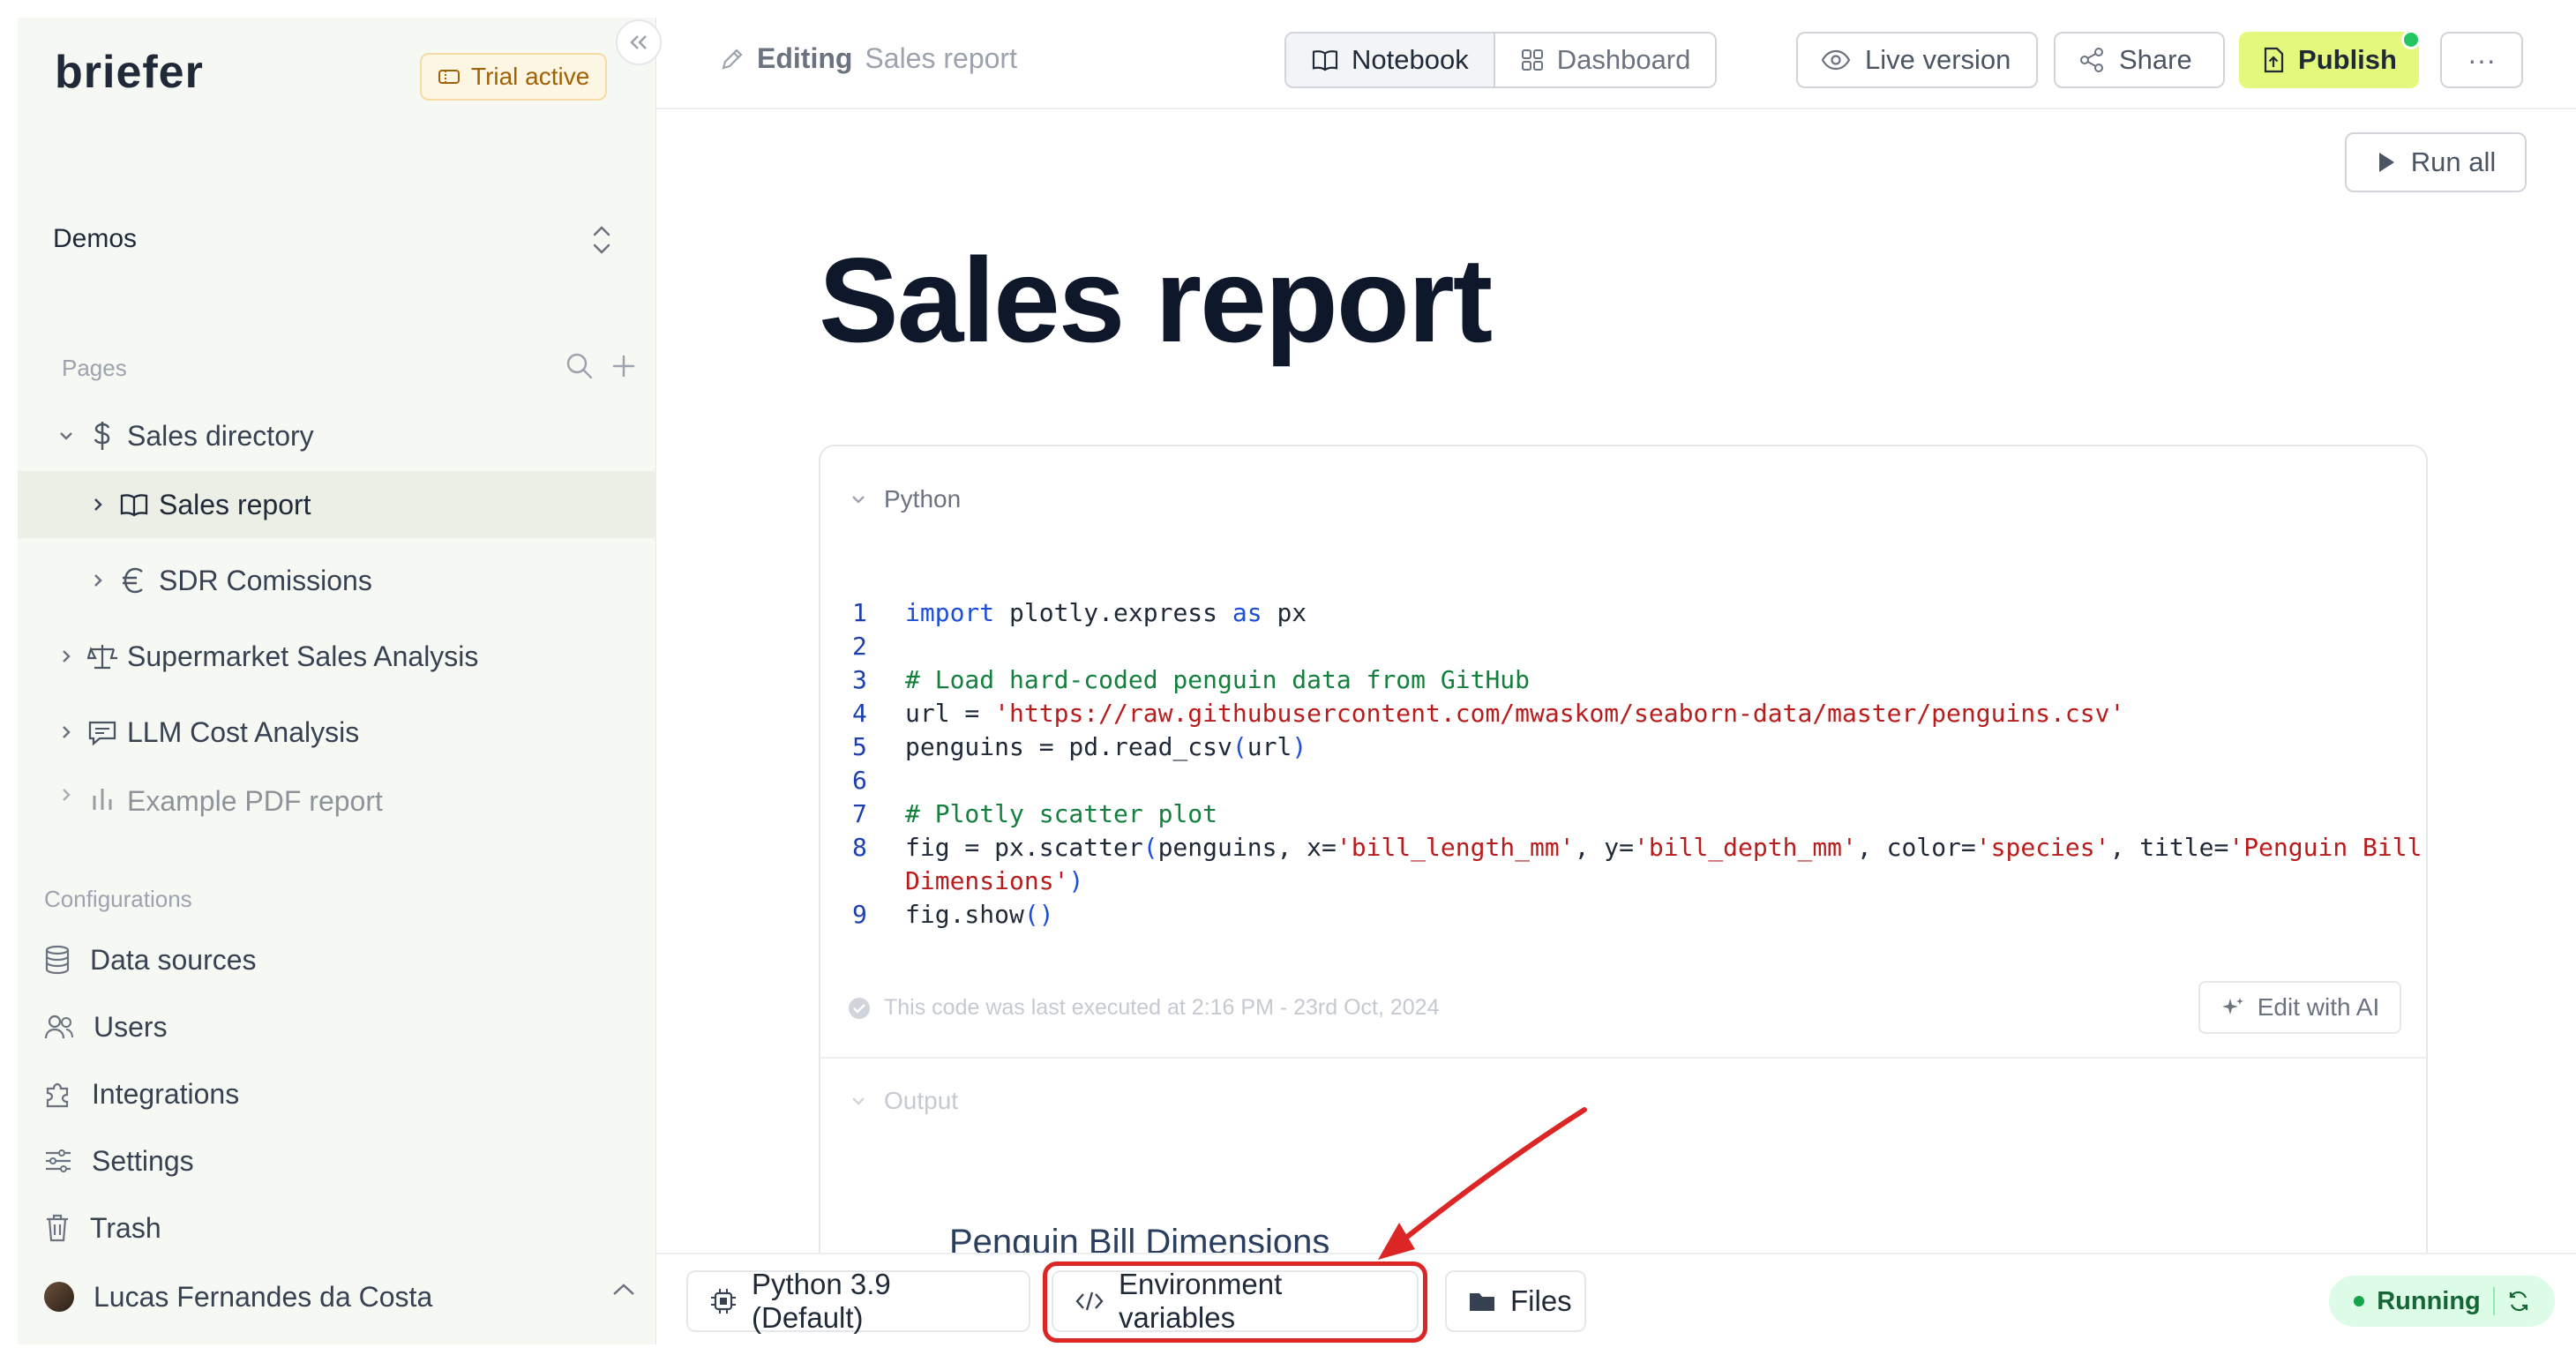 The height and width of the screenshot is (1355, 2576). Describe the element at coordinates (1624, 59) in the screenshot. I see `tab-label: Dashboard` at that location.